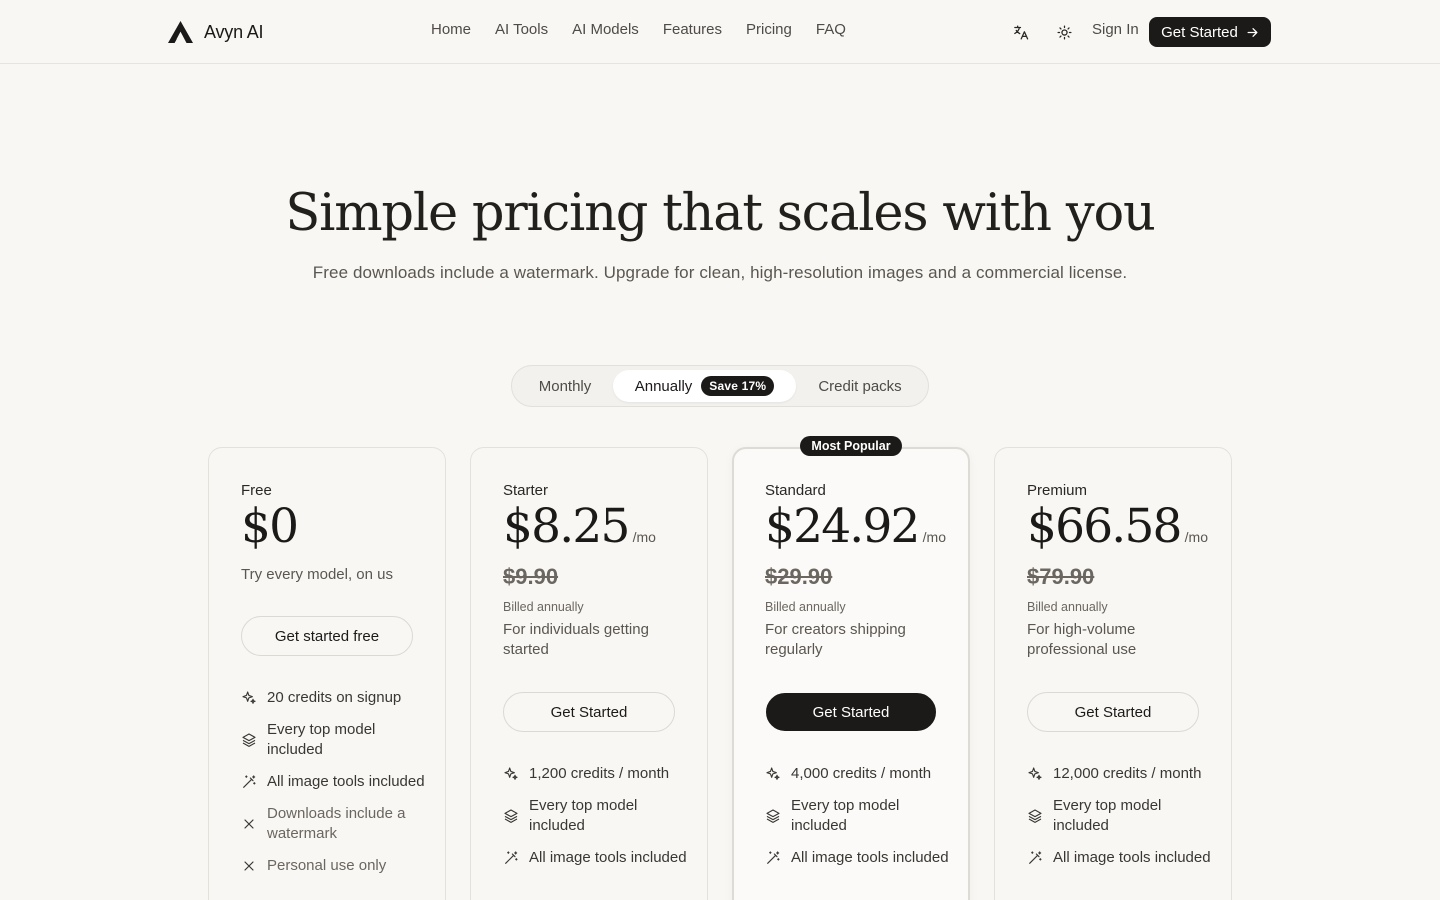 The image size is (1440, 900). Describe the element at coordinates (521, 29) in the screenshot. I see `nav-link-ai-tools: AI Tools` at that location.